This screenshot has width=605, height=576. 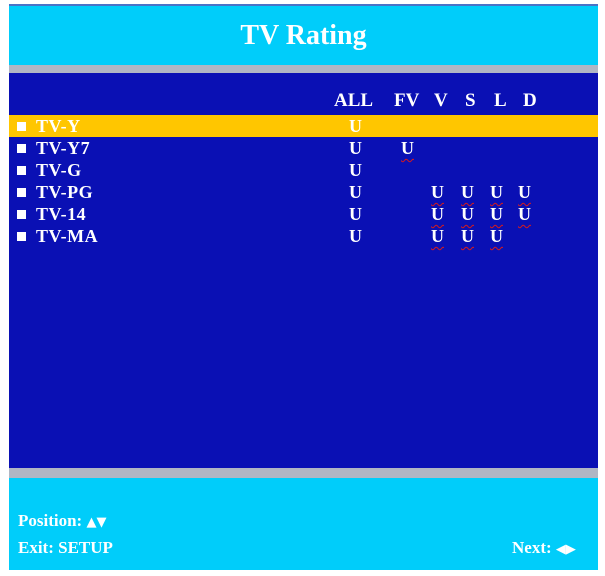 I want to click on top-divider, so click(x=303, y=69).